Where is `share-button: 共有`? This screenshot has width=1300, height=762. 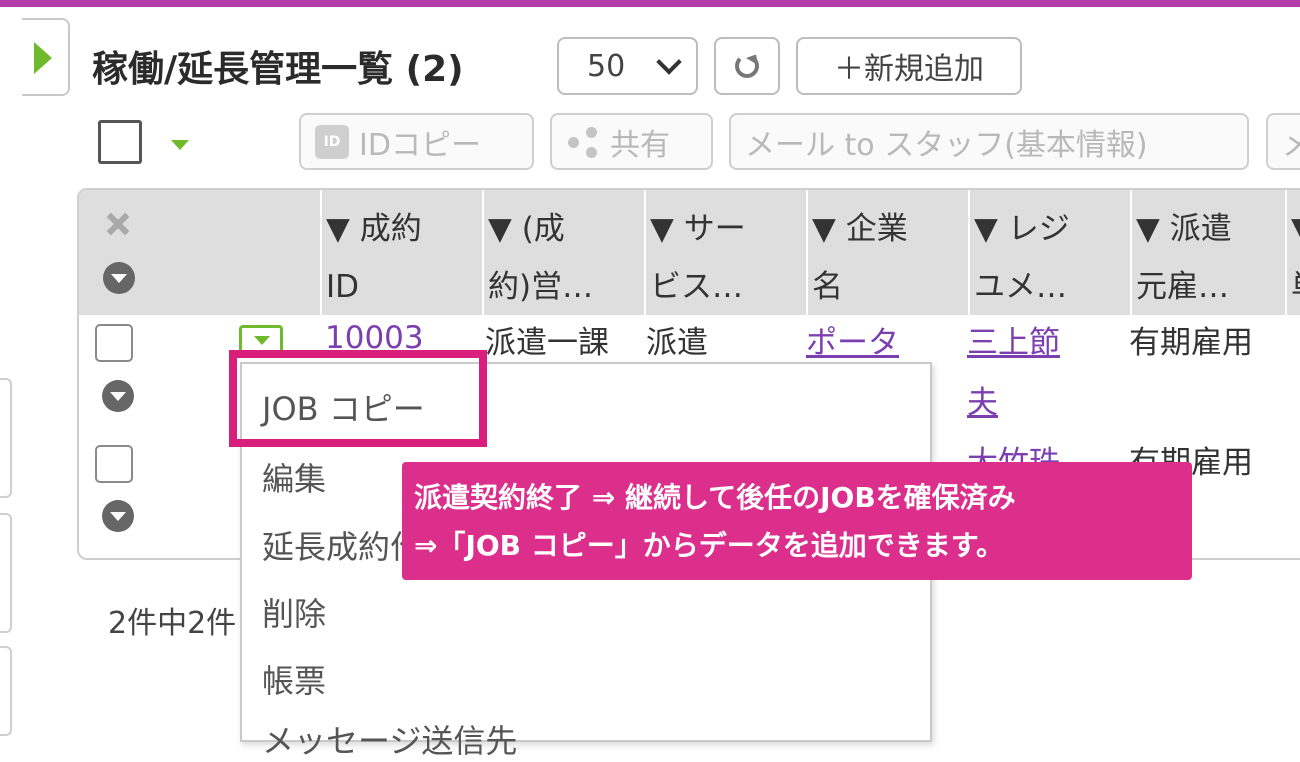
share-button: 共有 is located at coordinates (631, 141).